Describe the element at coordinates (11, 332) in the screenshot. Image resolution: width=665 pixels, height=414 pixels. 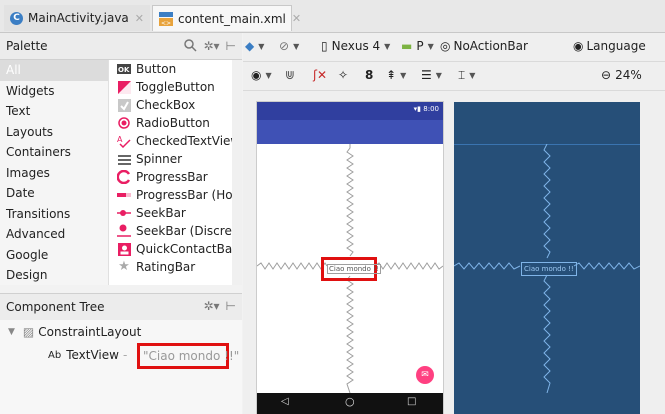
I see `expand-arrow-icon: ▼` at that location.